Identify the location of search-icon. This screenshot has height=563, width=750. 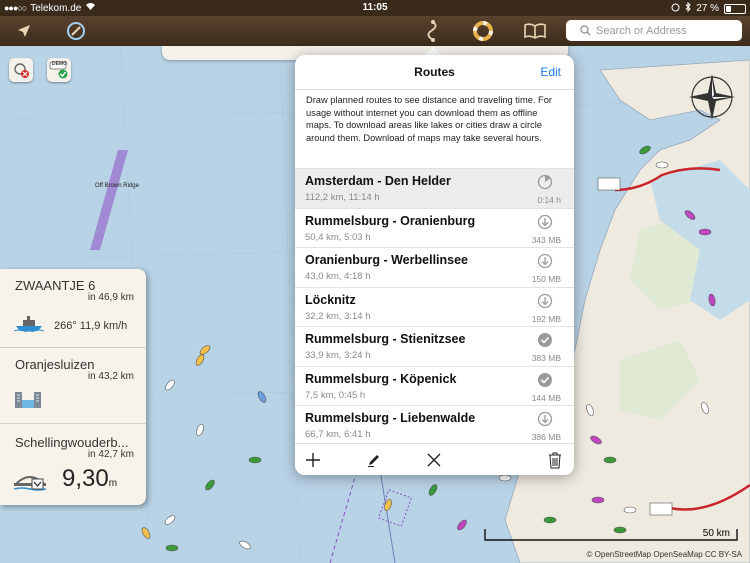
(585, 30).